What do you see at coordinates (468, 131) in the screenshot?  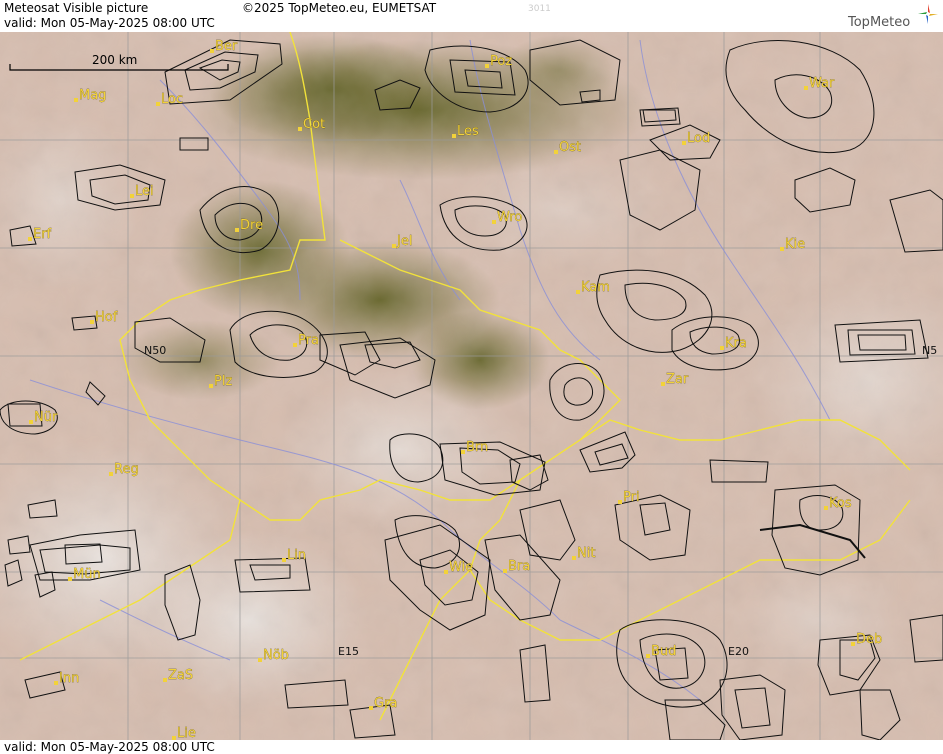 I see `city-label-les: Les` at bounding box center [468, 131].